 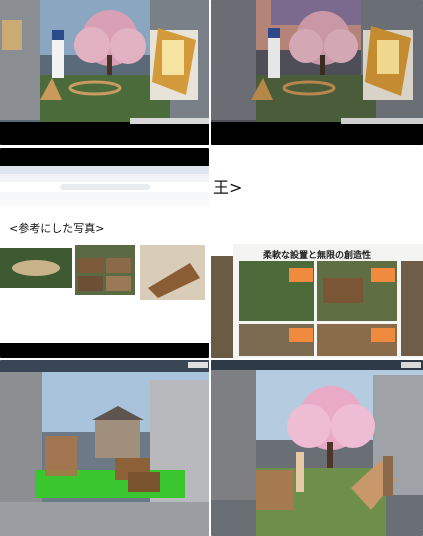 I want to click on slide-bracket-fragment: 王>, so click(x=228, y=187).